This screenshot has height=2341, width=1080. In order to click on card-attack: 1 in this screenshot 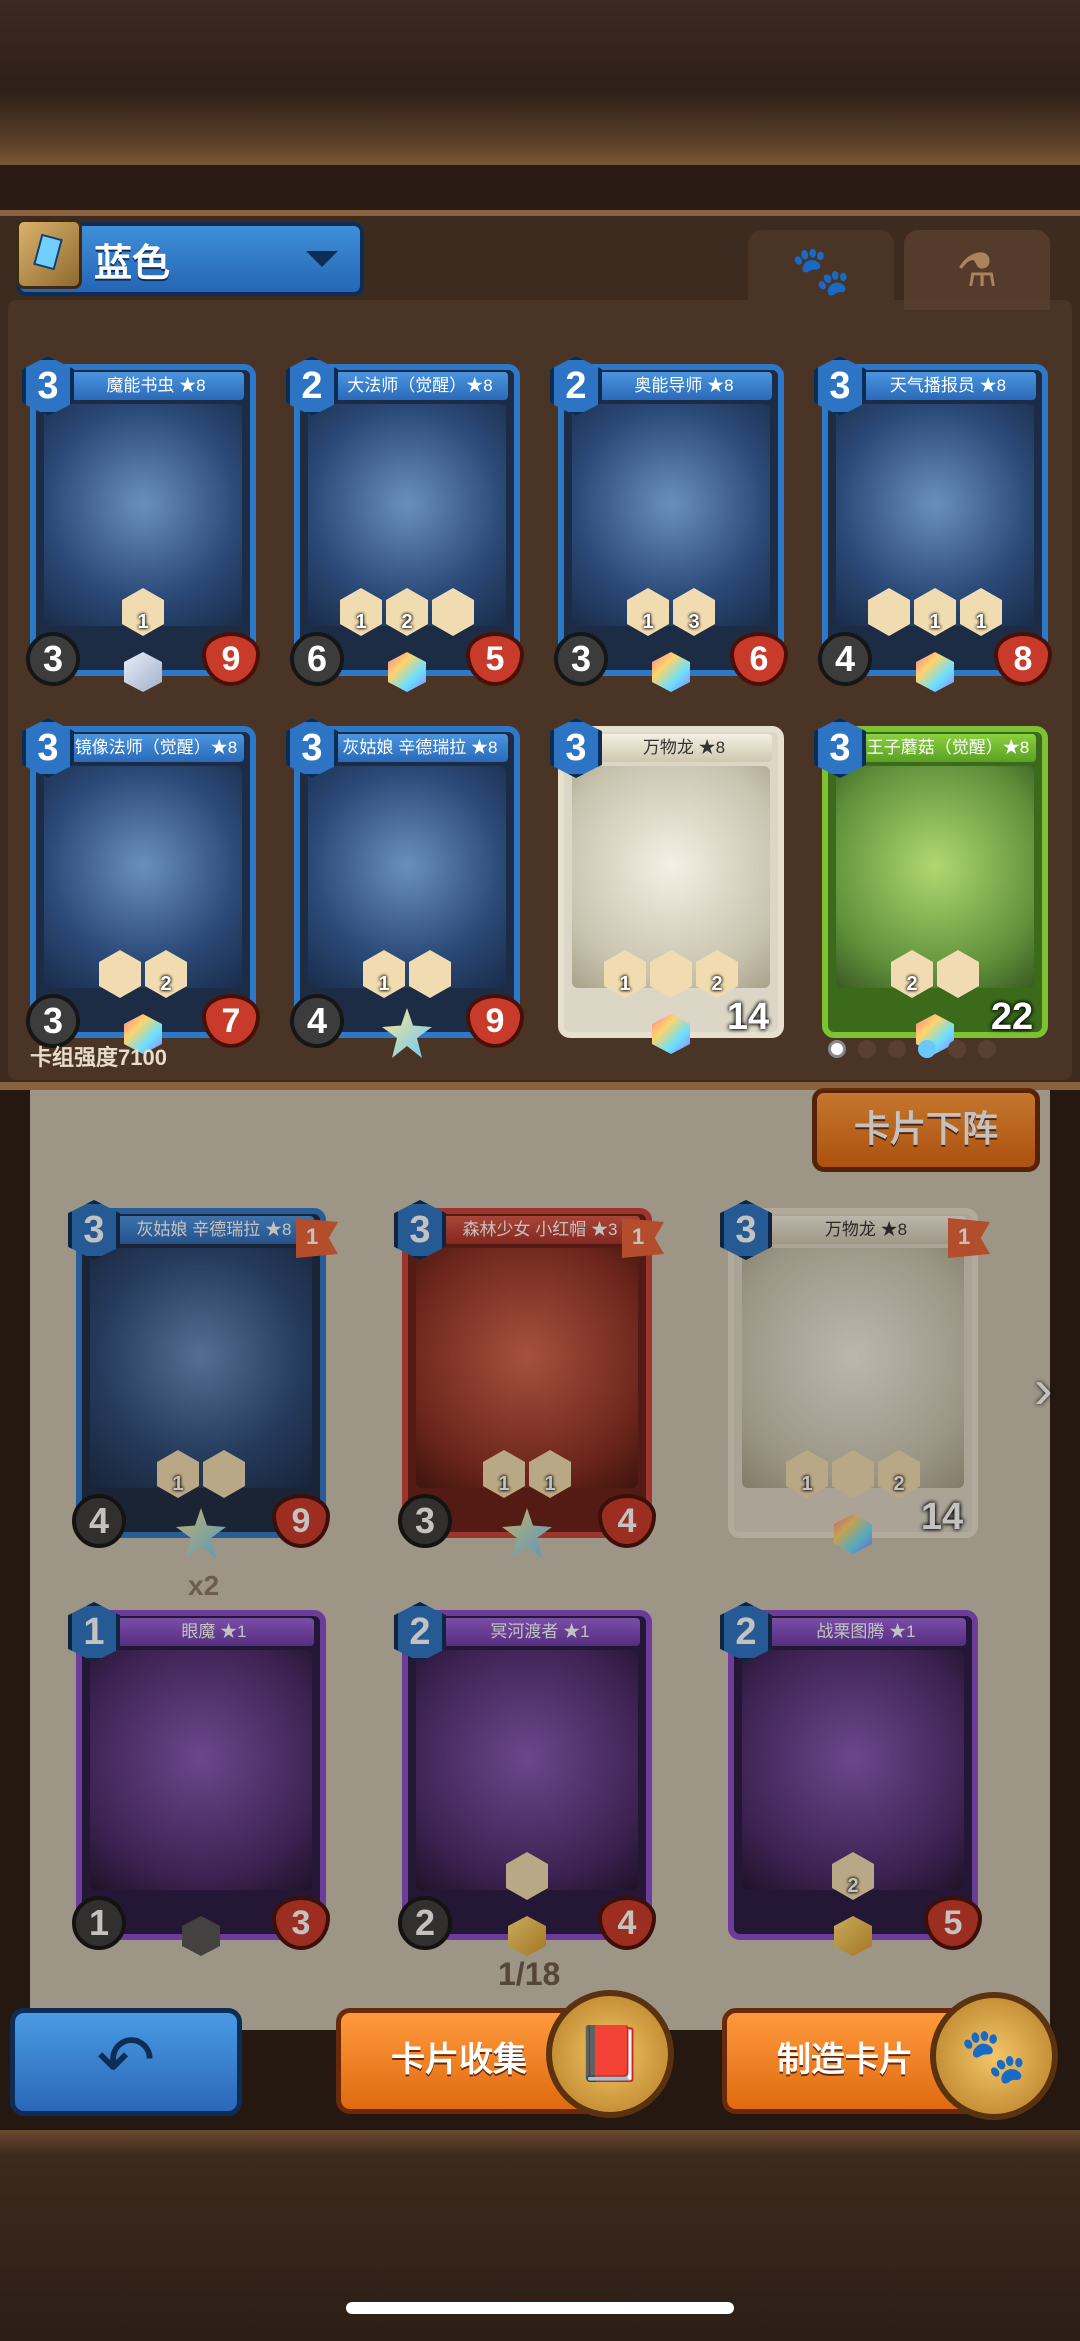, I will do `click(99, 1923)`.